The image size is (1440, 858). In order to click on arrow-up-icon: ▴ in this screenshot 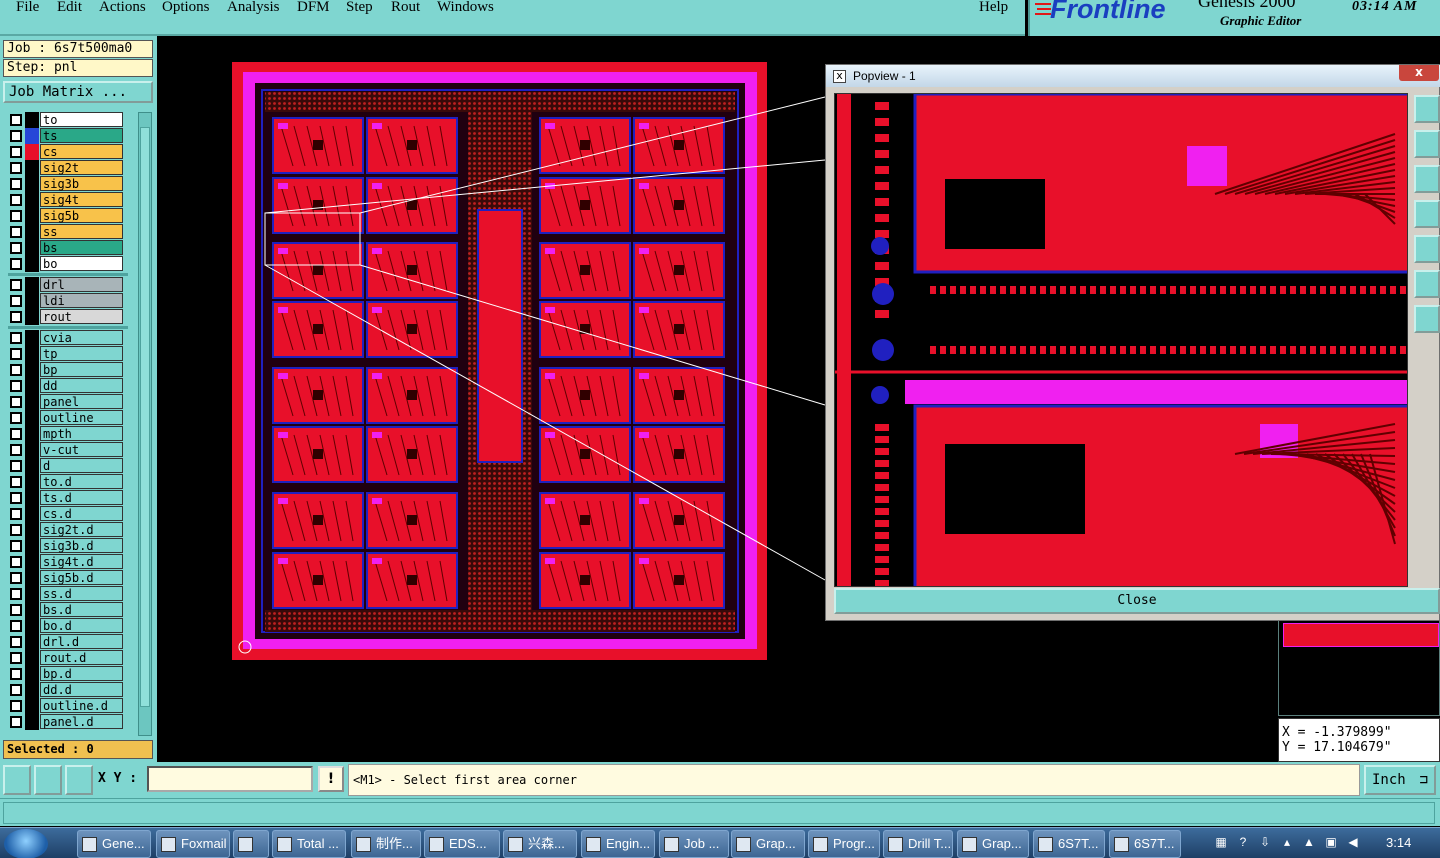, I will do `click(1287, 842)`.